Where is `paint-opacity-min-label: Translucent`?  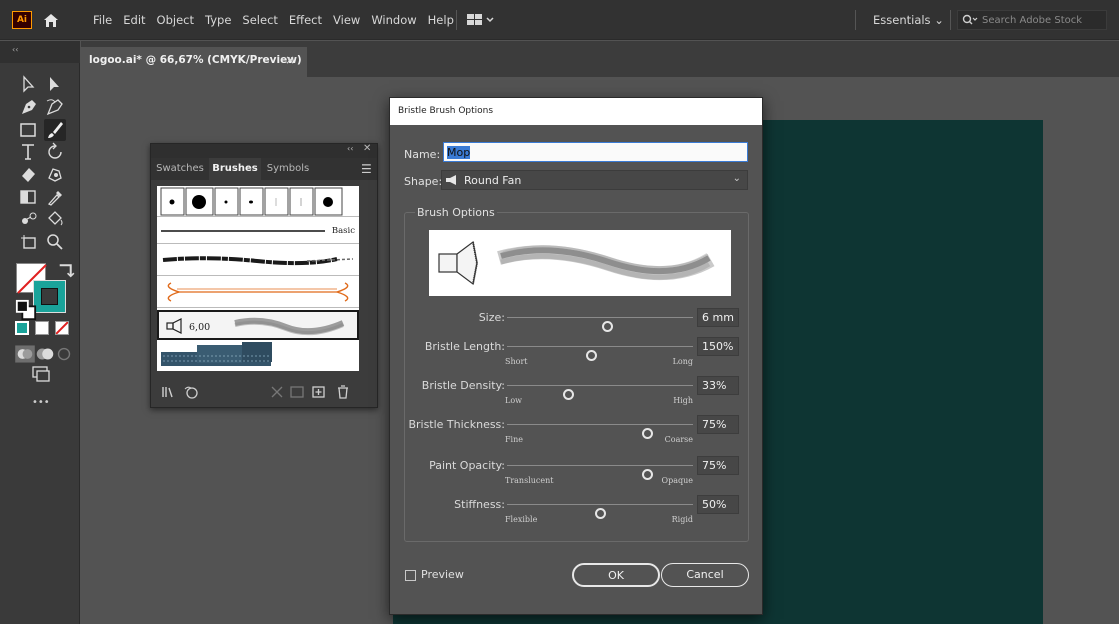
paint-opacity-min-label: Translucent is located at coordinates (529, 480).